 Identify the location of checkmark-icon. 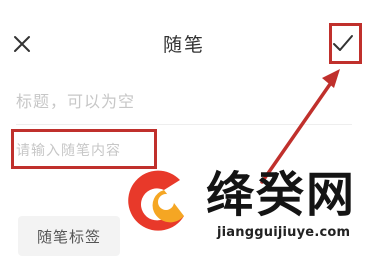
(343, 43).